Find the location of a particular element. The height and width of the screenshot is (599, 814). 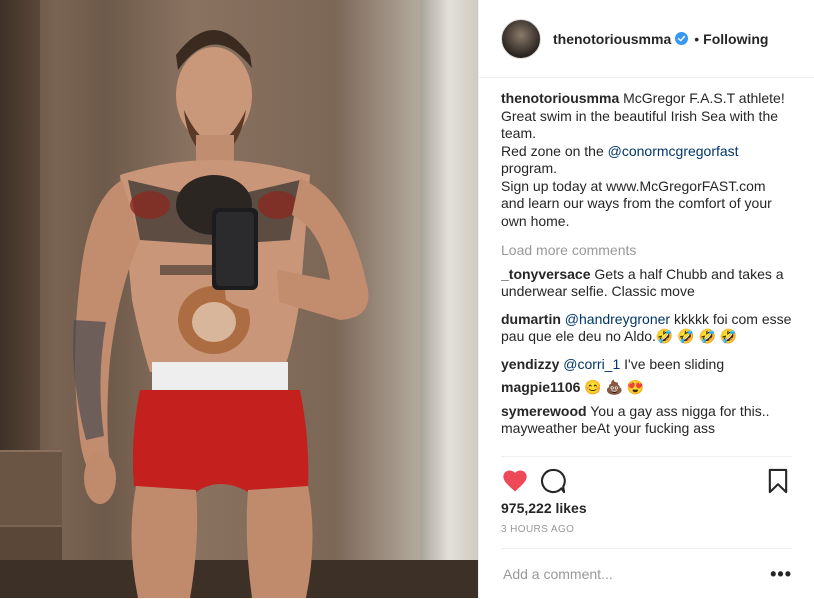

header-username: thenotoriousmma is located at coordinates (612, 39).